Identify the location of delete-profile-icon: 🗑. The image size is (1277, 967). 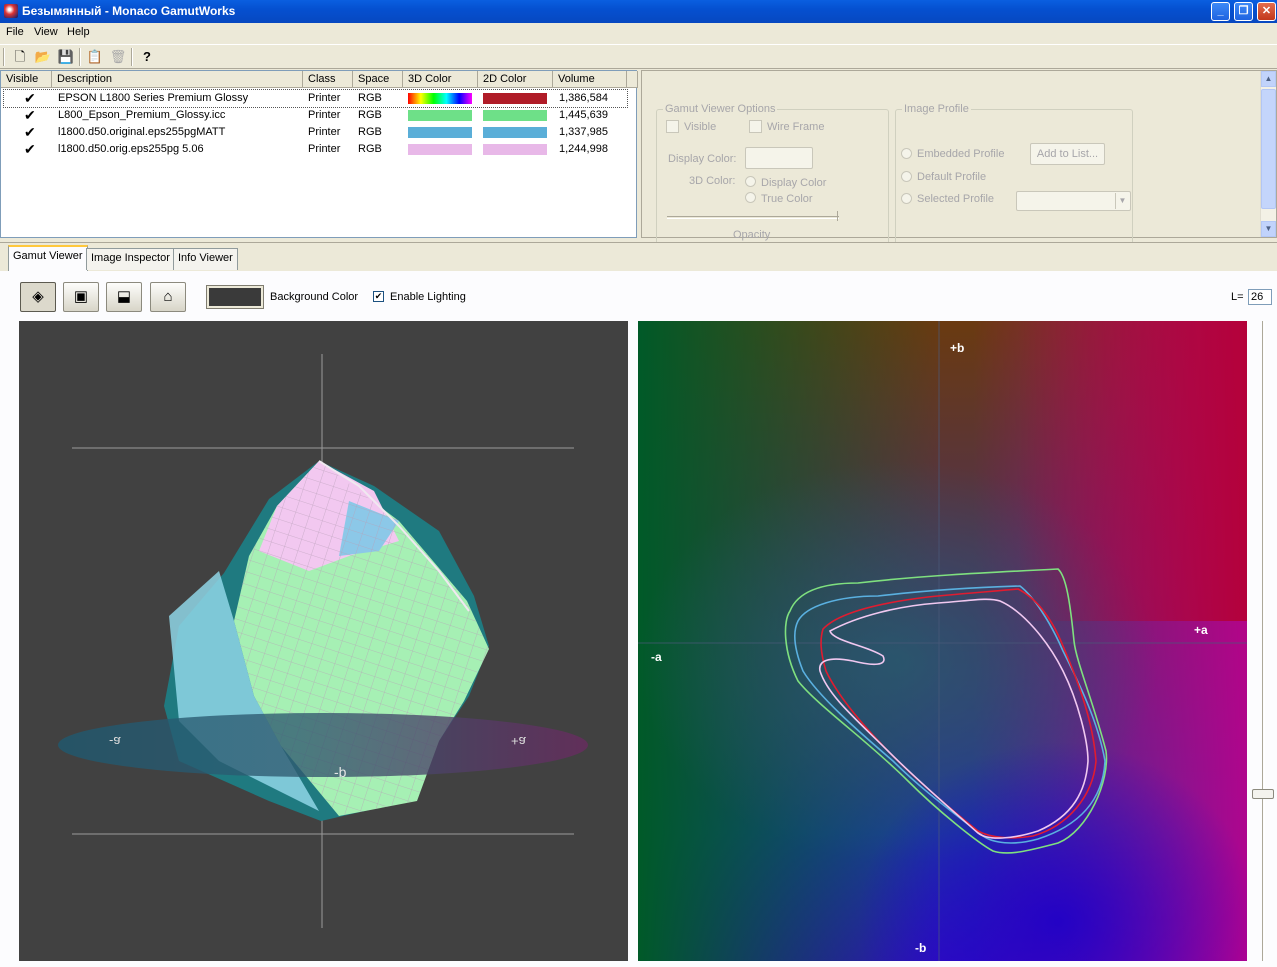
(118, 57).